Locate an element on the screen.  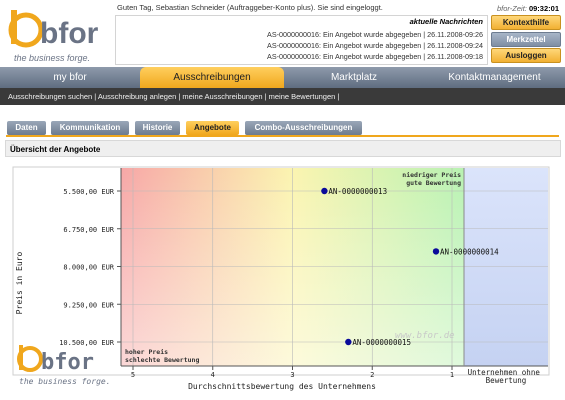
no-rating-label-line: Bewertung is located at coordinates (506, 380).